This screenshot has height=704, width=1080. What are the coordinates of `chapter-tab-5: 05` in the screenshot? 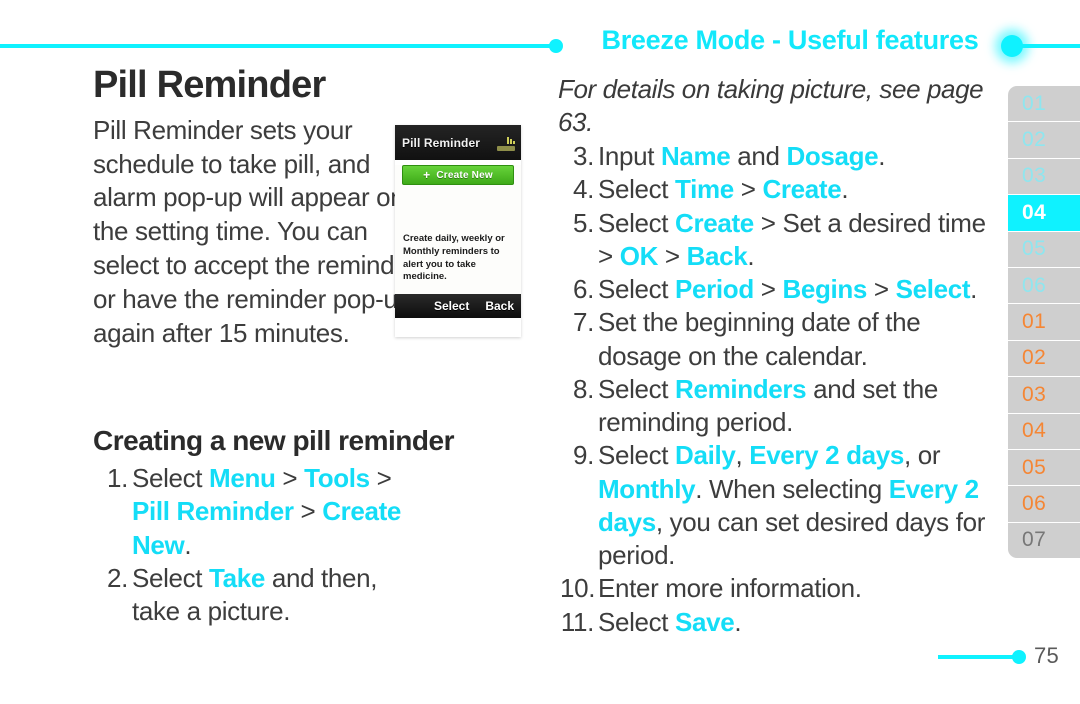 It's located at (1044, 249).